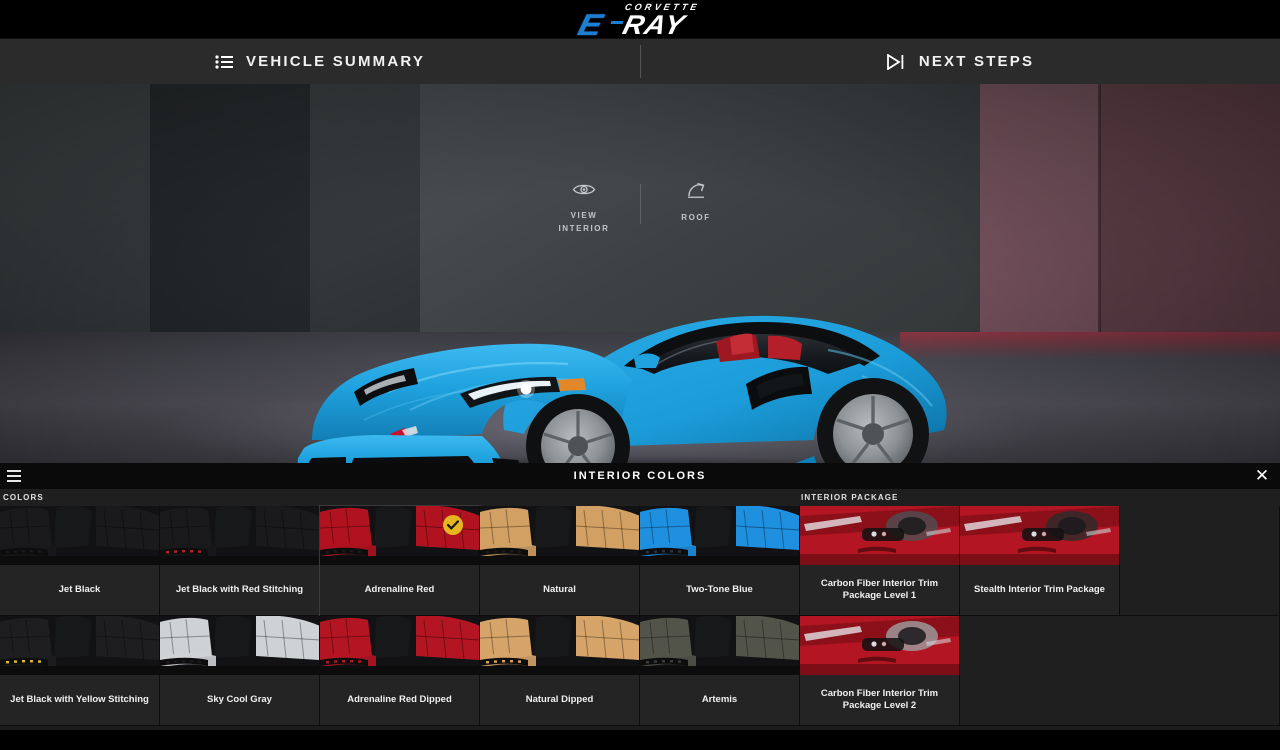  Describe the element at coordinates (719, 699) in the screenshot. I see `swatch-label: Artemis` at that location.